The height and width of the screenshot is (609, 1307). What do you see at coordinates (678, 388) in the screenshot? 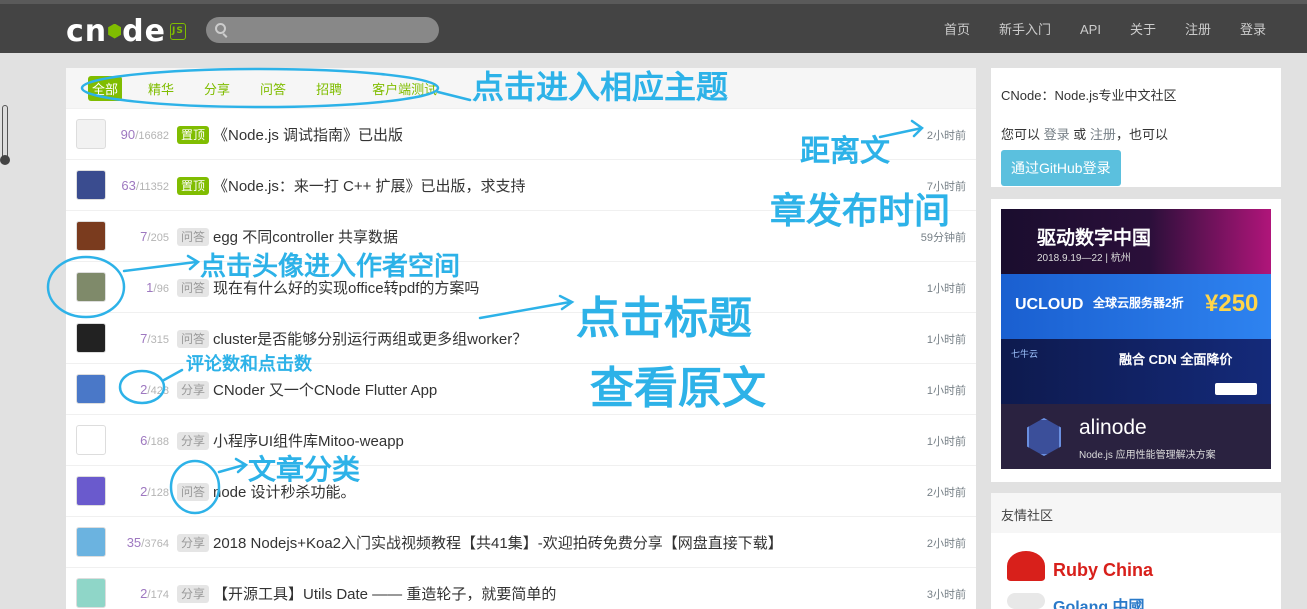
I see `annotation-title-note-2: 查看原文` at bounding box center [678, 388].